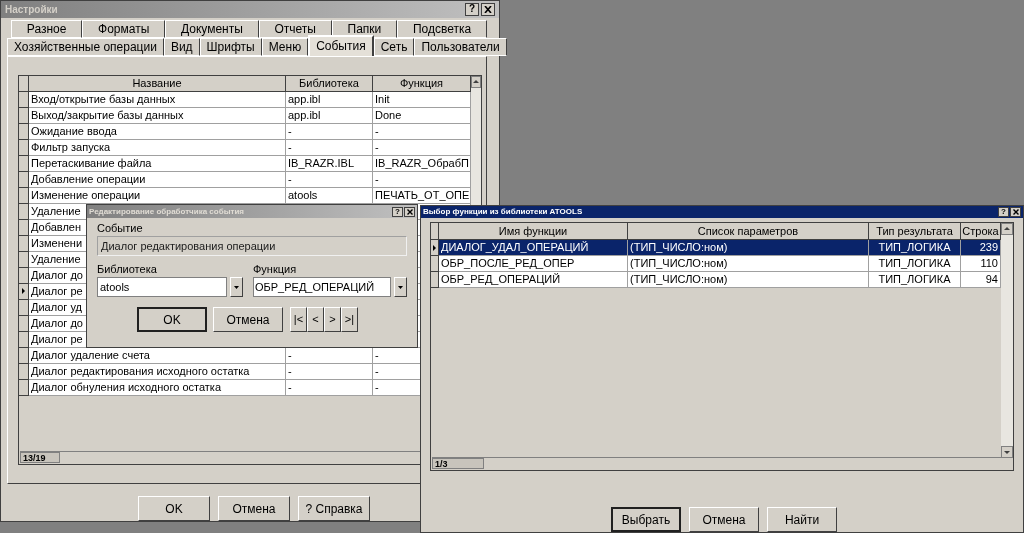 The width and height of the screenshot is (1024, 533). What do you see at coordinates (442, 28) in the screenshot?
I see `tab: Подсветка` at bounding box center [442, 28].